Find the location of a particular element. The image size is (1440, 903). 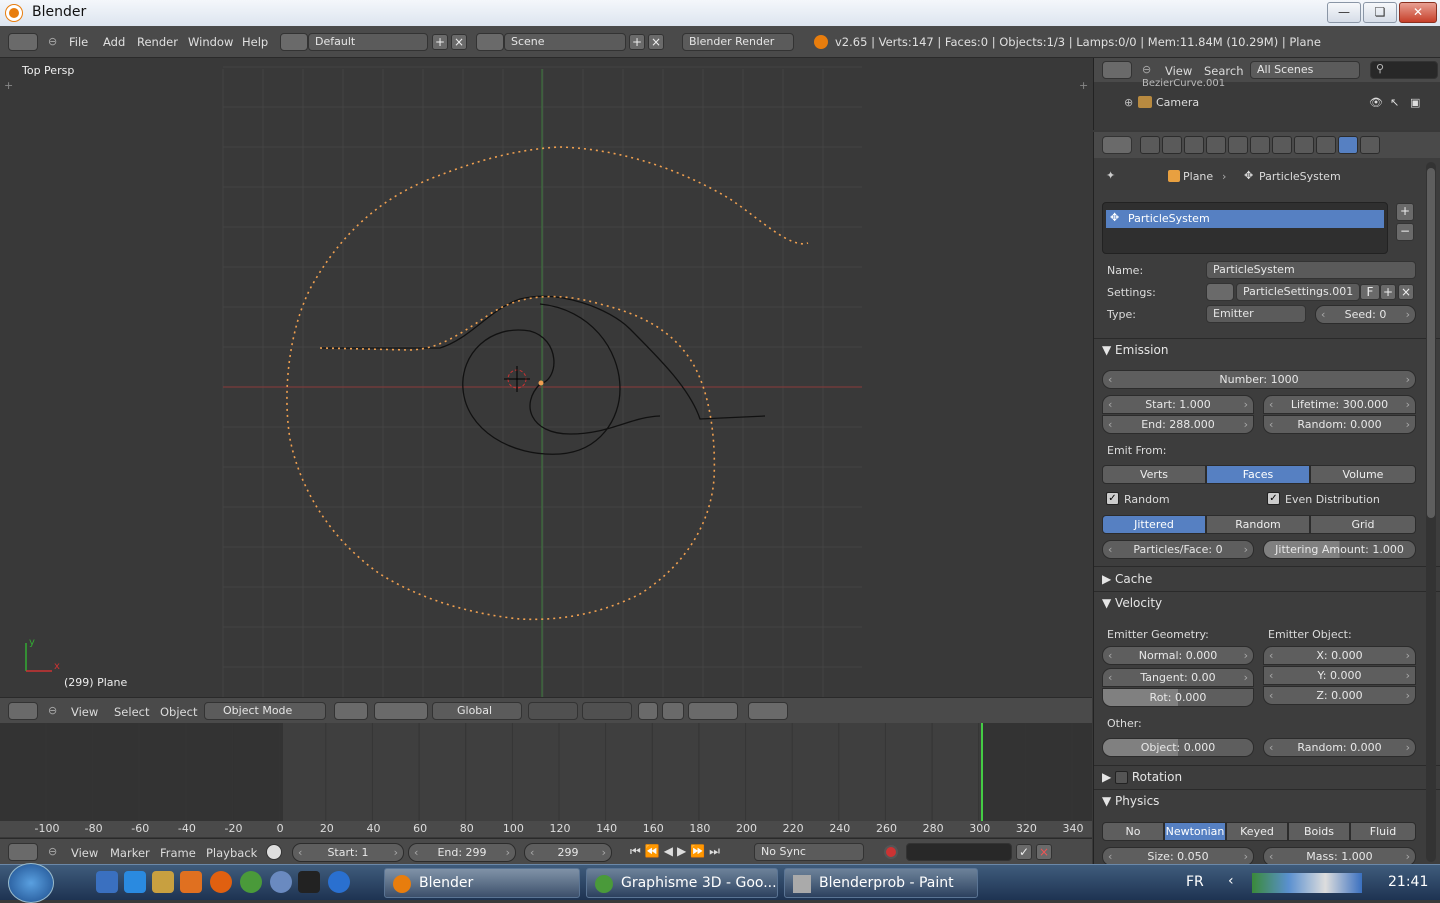

normal-velocity-field: Normal: 0.000 is located at coordinates (1178, 655).